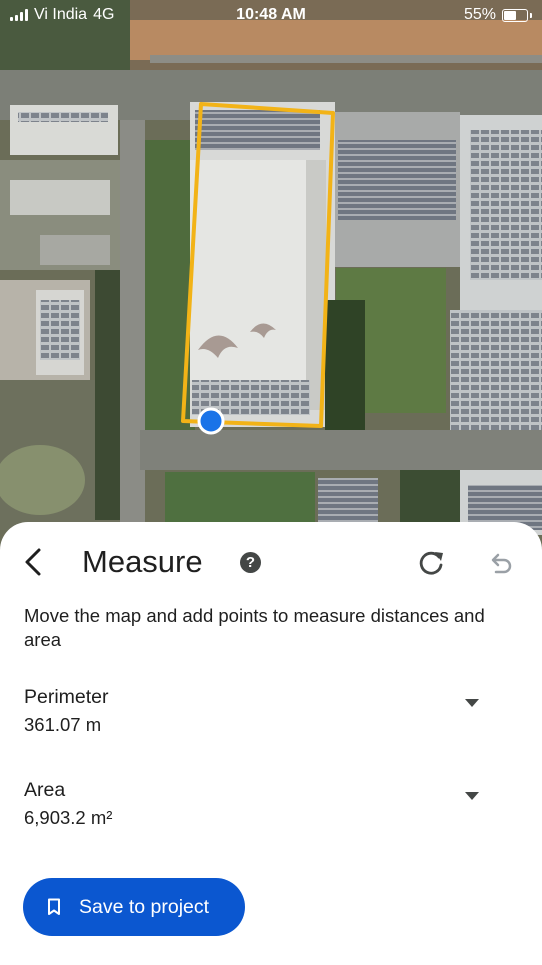 The width and height of the screenshot is (542, 965). Describe the element at coordinates (271, 814) in the screenshot. I see `area-row: Area 6,903.2 m²` at that location.